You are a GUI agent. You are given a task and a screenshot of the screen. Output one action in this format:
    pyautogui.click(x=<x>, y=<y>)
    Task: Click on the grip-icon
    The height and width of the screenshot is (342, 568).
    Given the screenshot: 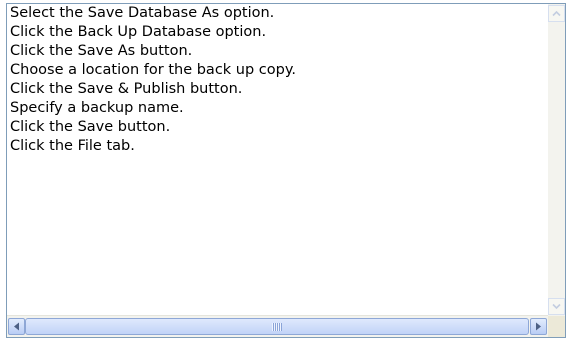 What is the action you would take?
    pyautogui.click(x=277, y=327)
    